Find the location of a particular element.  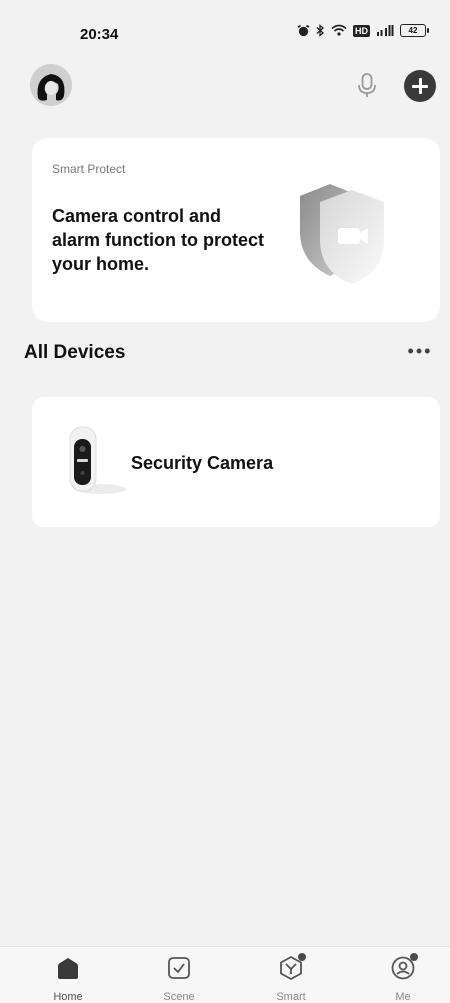

nav-smart-label: Smart is located at coordinates (291, 997).